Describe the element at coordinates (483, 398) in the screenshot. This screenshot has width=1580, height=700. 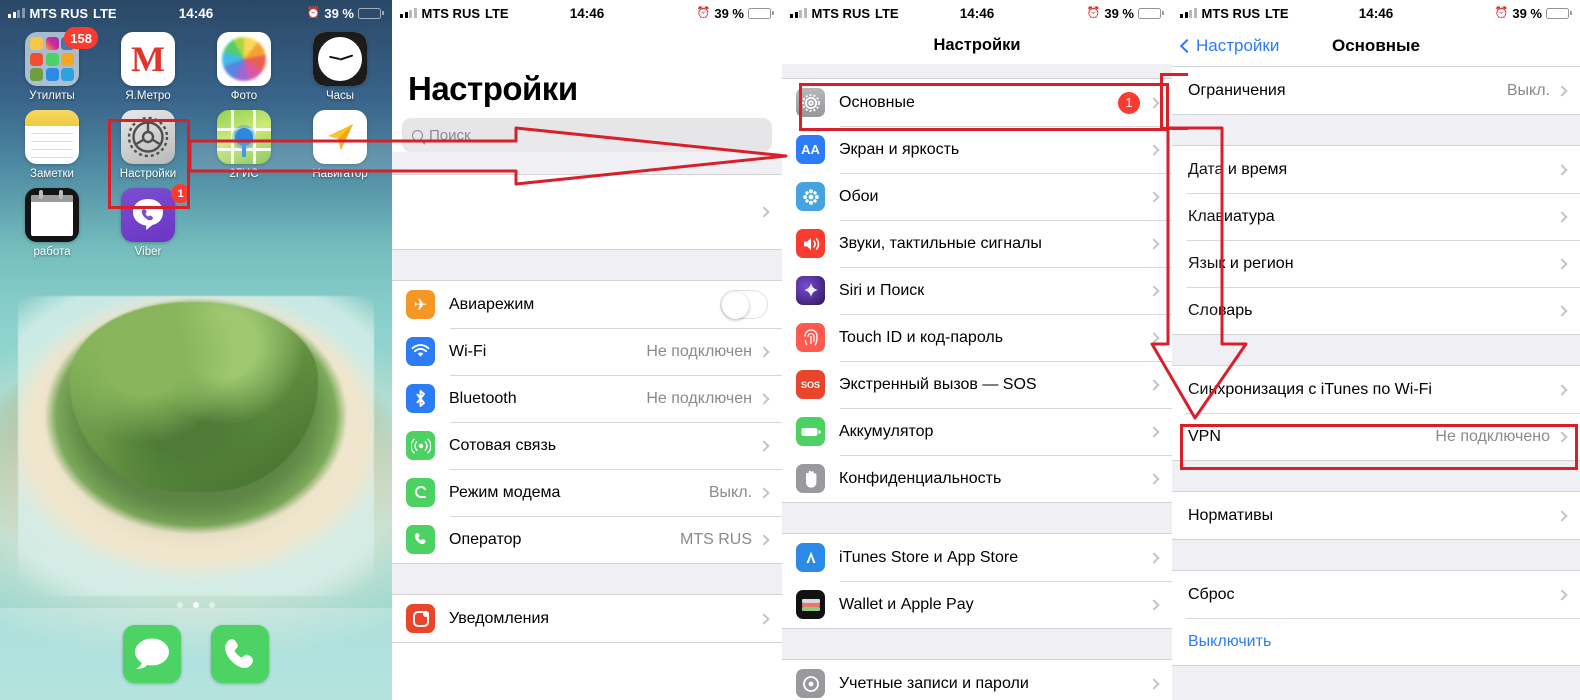
I see `row-label: Bluetooth` at that location.